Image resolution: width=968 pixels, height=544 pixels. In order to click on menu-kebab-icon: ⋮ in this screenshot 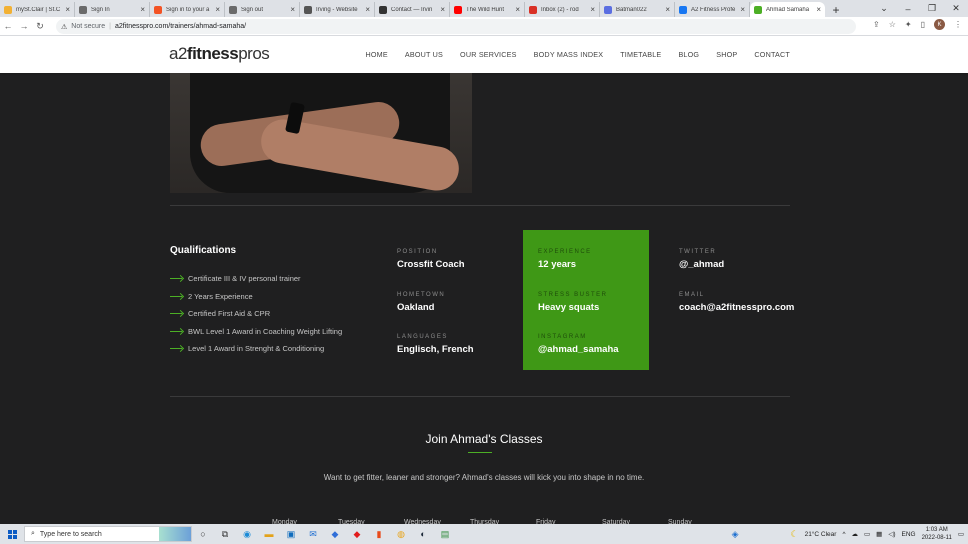, I will do `click(958, 24)`.